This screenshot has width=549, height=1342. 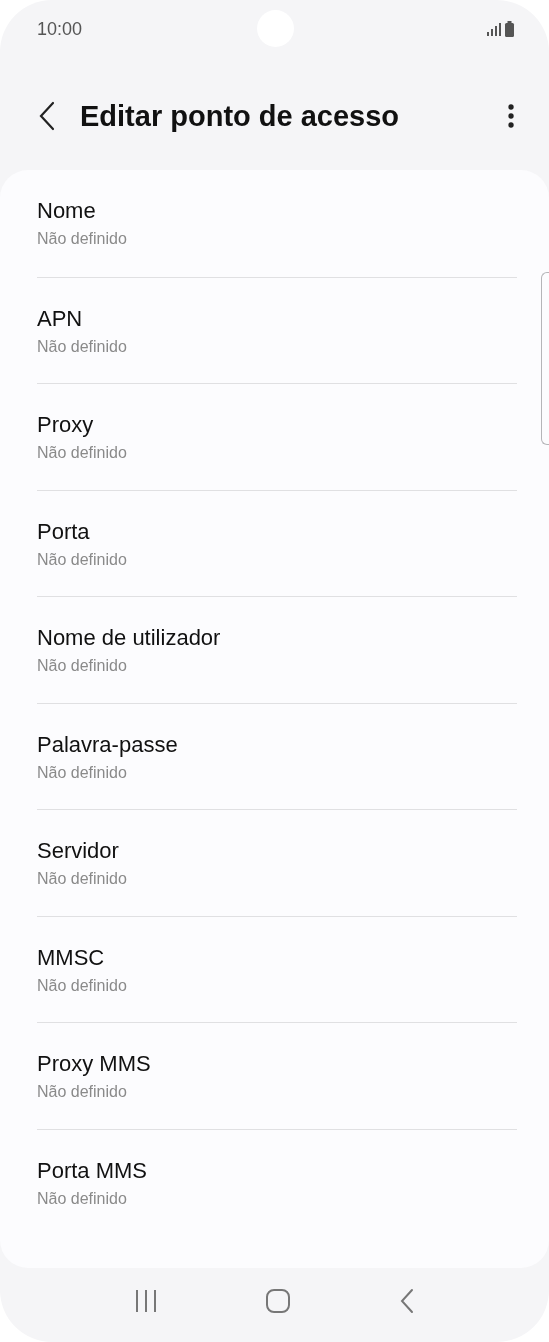 I want to click on setting-item: APN Não definido, so click(x=277, y=329).